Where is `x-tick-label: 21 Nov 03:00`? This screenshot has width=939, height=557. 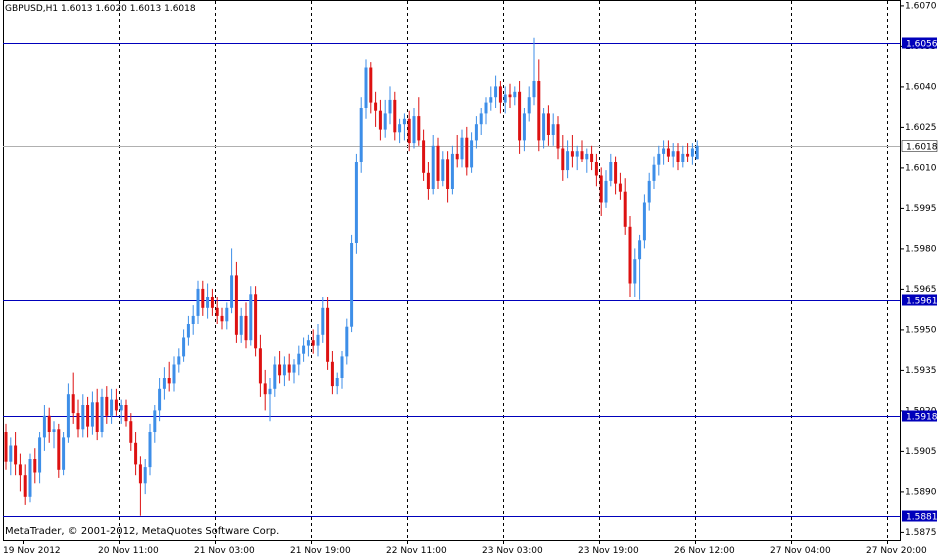 x-tick-label: 21 Nov 03:00 is located at coordinates (224, 551).